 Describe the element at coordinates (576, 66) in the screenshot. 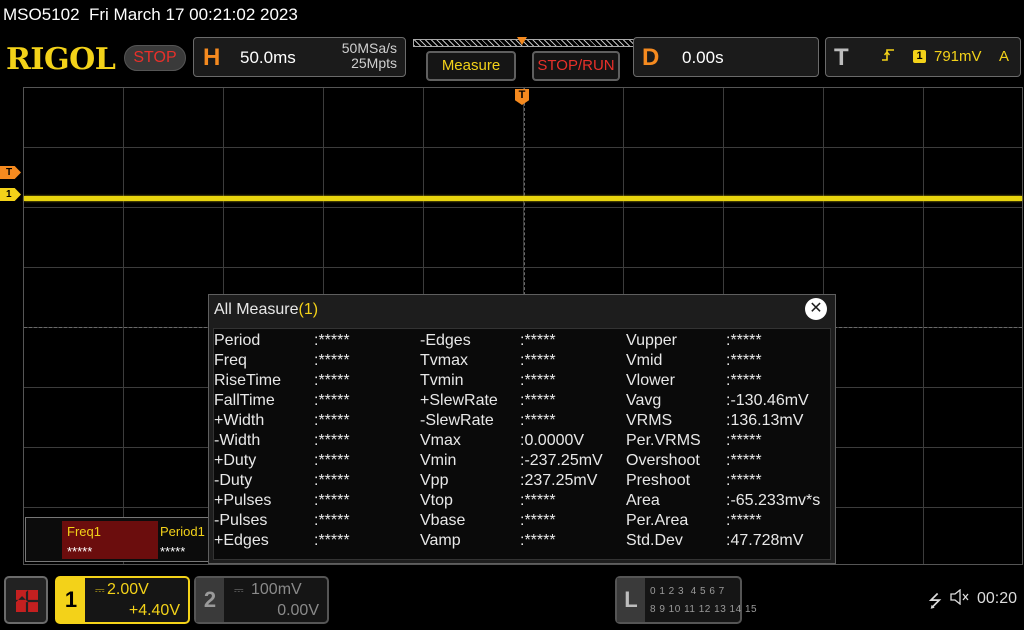

I see `stop-run-button: STOP/RUN` at that location.